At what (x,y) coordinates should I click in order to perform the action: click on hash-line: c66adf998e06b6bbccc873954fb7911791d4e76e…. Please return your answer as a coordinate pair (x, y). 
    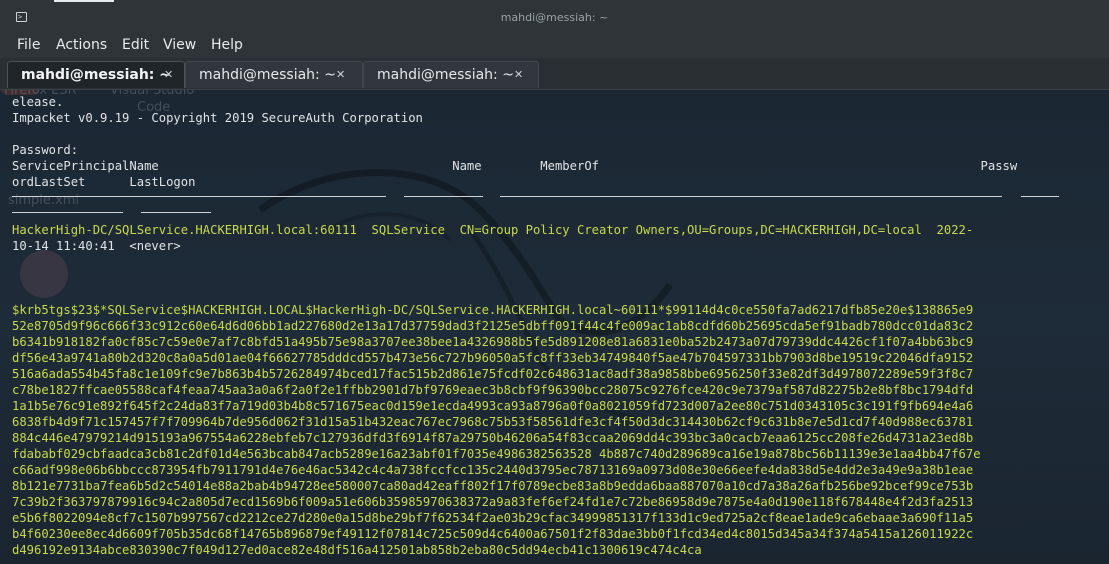
    Looking at the image, I should click on (493, 470).